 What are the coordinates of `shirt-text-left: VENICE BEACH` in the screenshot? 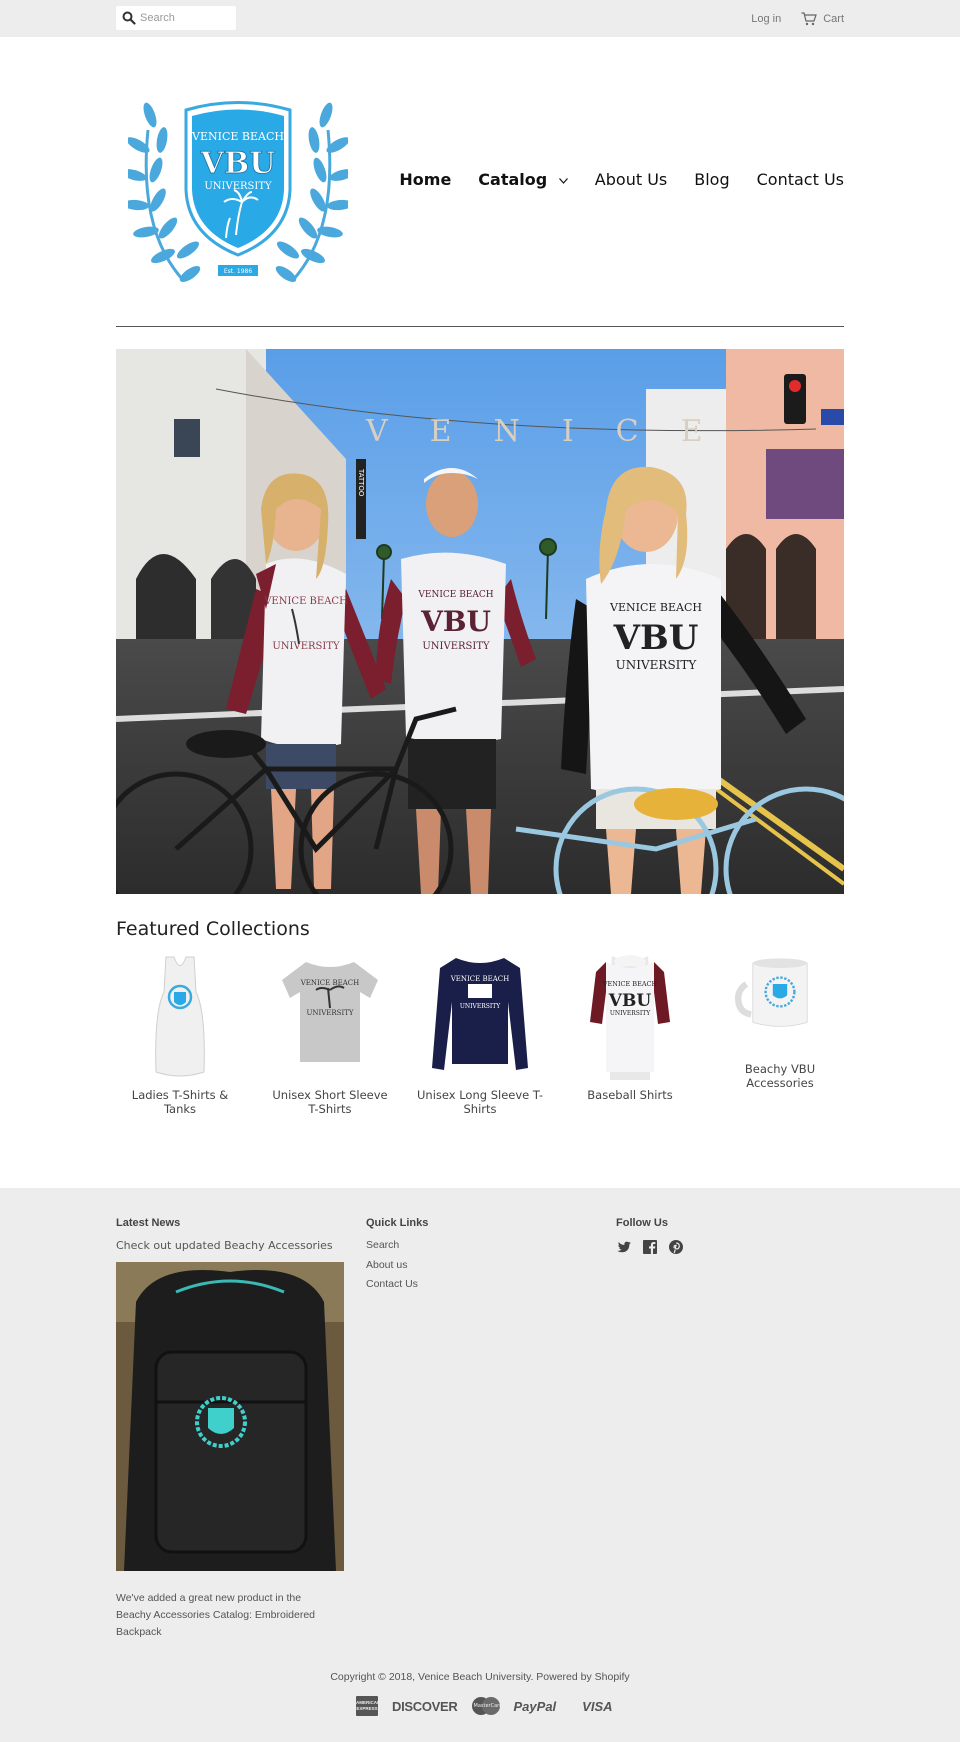 It's located at (305, 601).